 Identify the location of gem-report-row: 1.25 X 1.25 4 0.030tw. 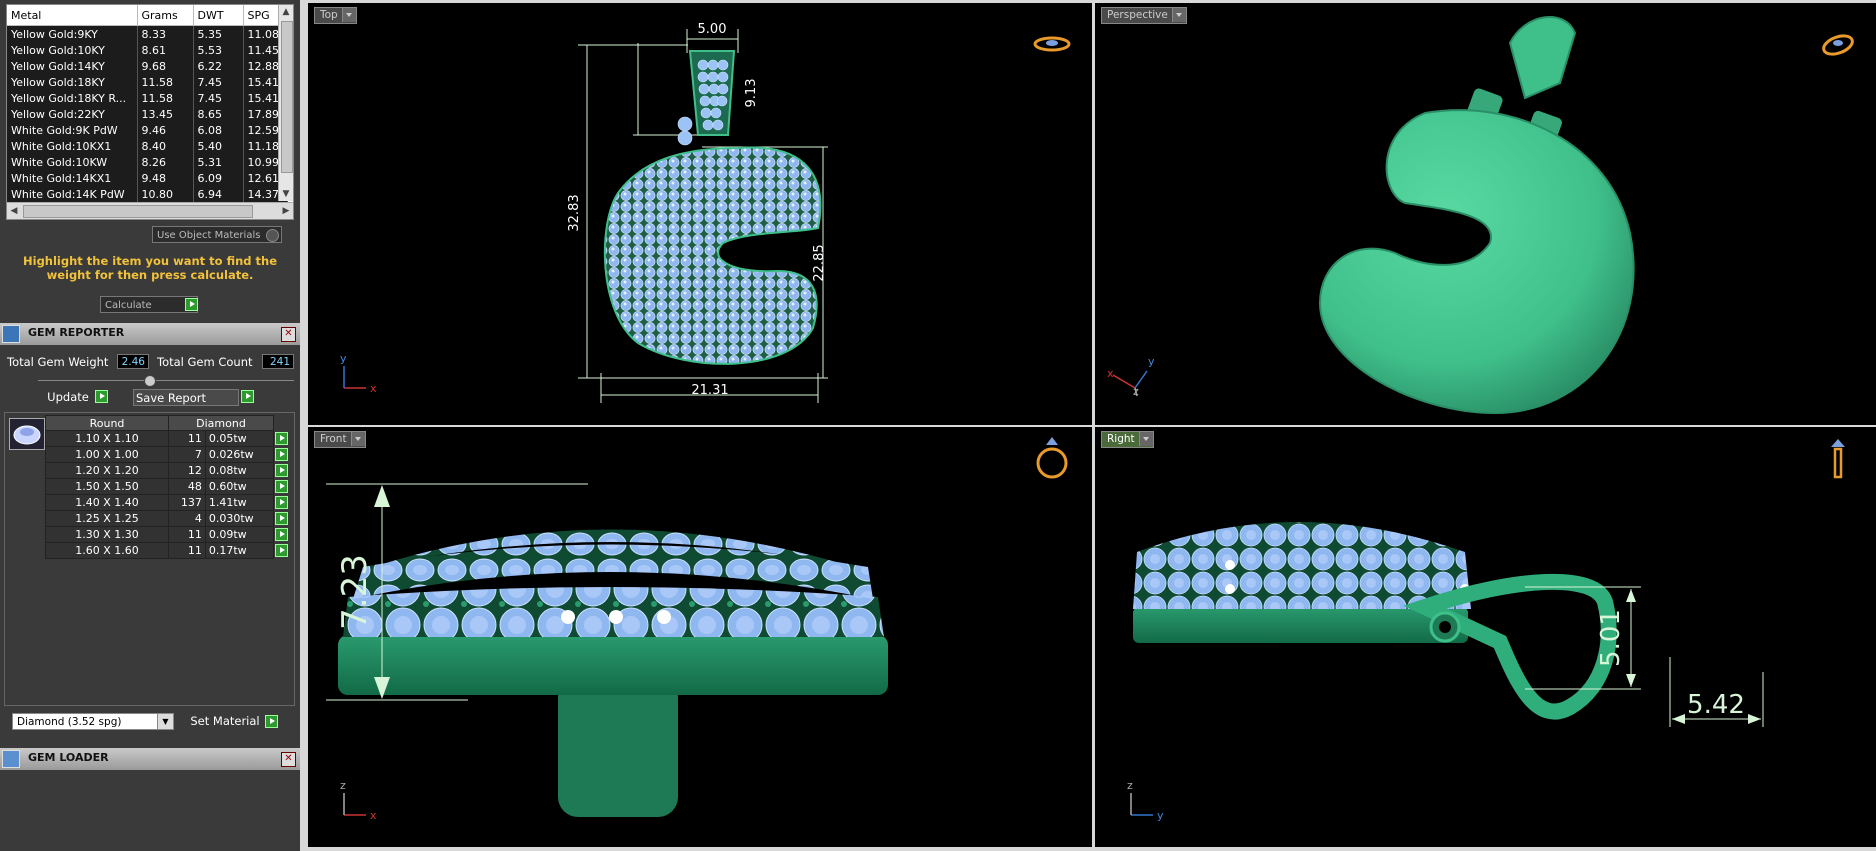
(169, 518).